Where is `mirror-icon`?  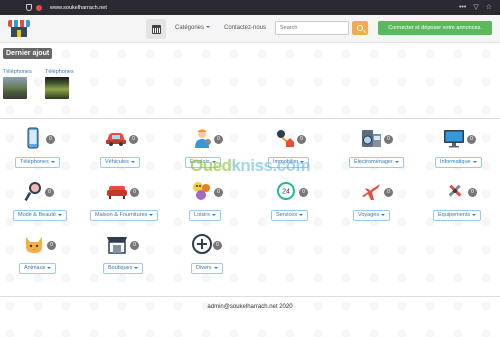
mirror-icon is located at coordinates (32, 192).